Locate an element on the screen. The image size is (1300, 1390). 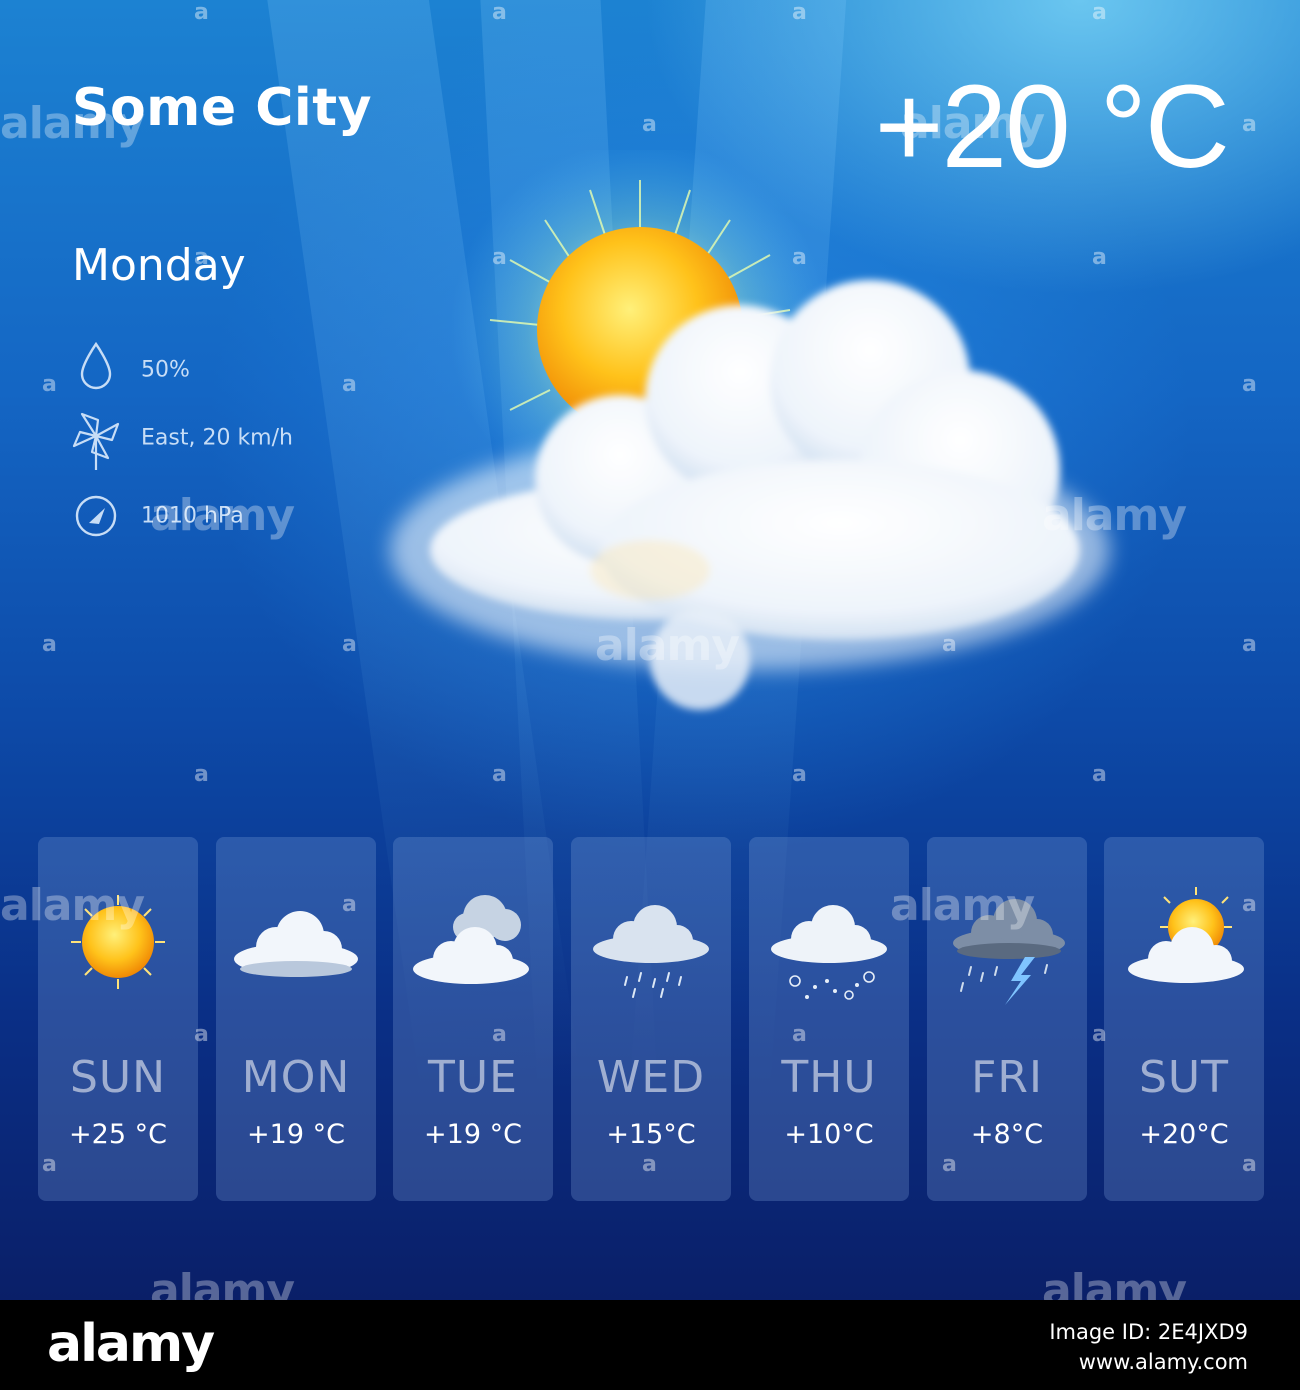
forecast-temp: +15°C is located at coordinates (651, 1134).